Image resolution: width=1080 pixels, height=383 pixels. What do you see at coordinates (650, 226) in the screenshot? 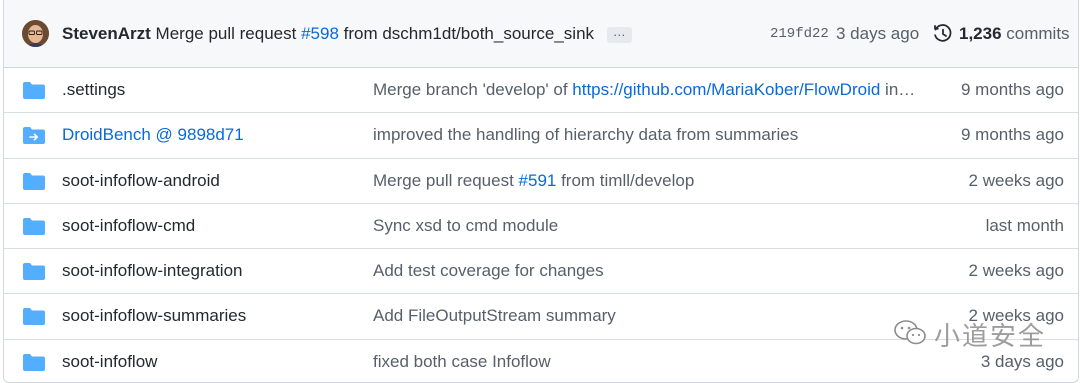
I see `file-commit-message: Sync xsd to cmd module` at bounding box center [650, 226].